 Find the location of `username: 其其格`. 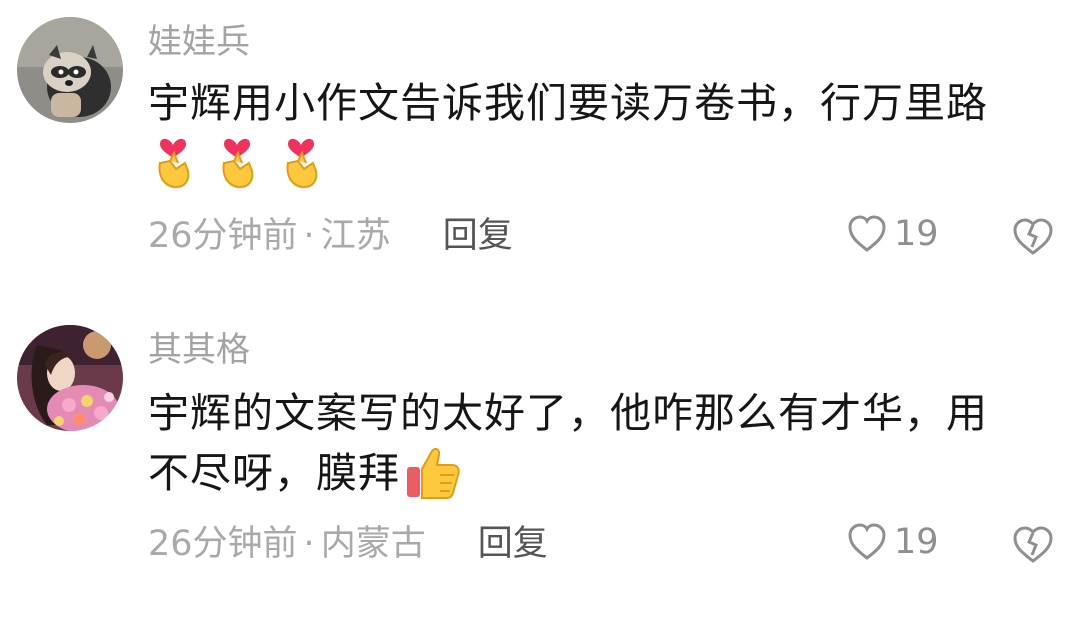

username: 其其格 is located at coordinates (199, 350).